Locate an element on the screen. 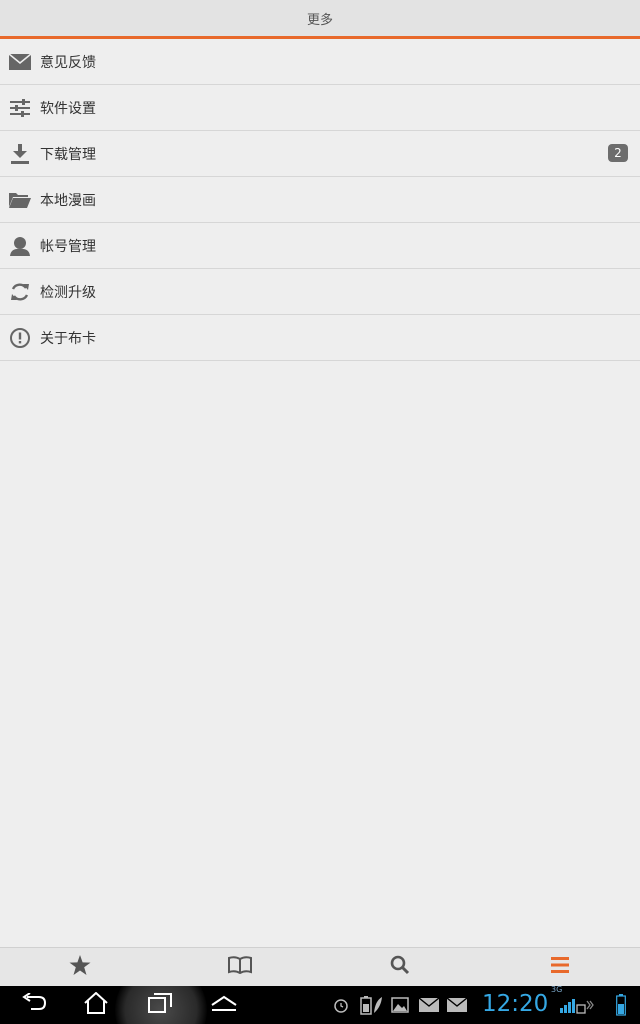 The width and height of the screenshot is (640, 1024). home-icon is located at coordinates (96, 1004).